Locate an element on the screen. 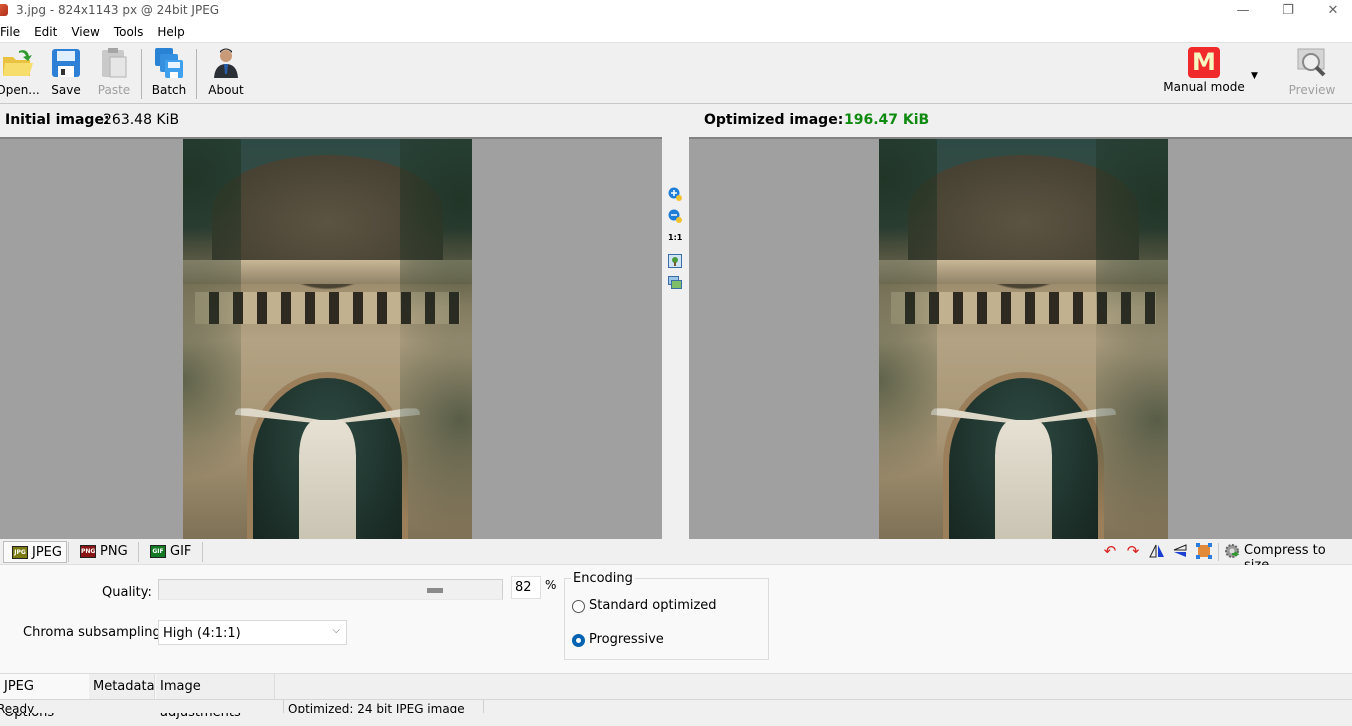 Image resolution: width=1352 pixels, height=726 pixels. paste-button: Paste is located at coordinates (114, 72).